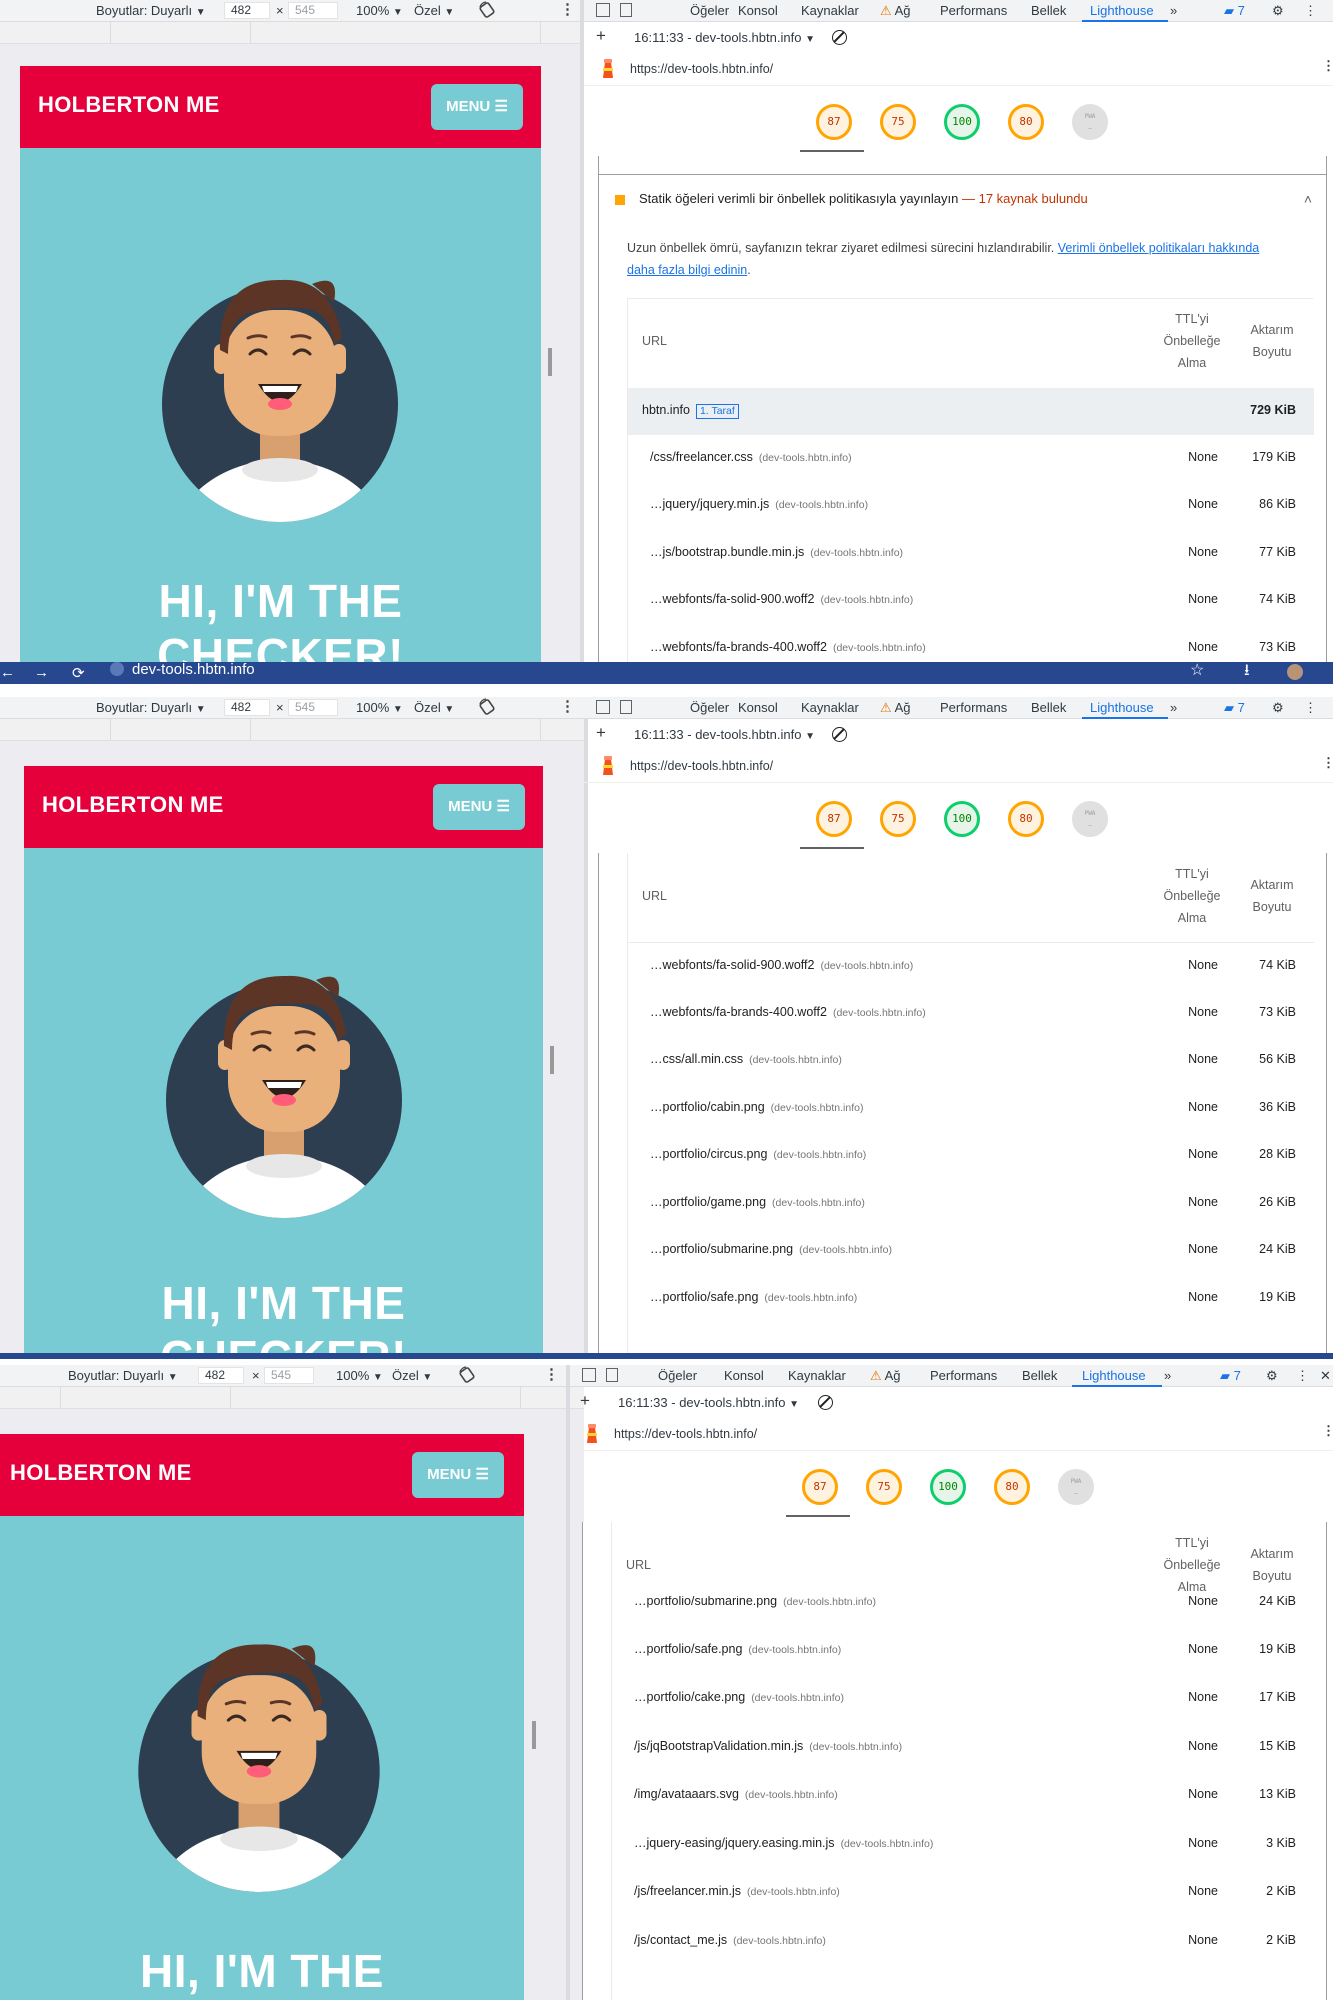 This screenshot has height=2000, width=1333. I want to click on forward-icon: →, so click(41, 672).